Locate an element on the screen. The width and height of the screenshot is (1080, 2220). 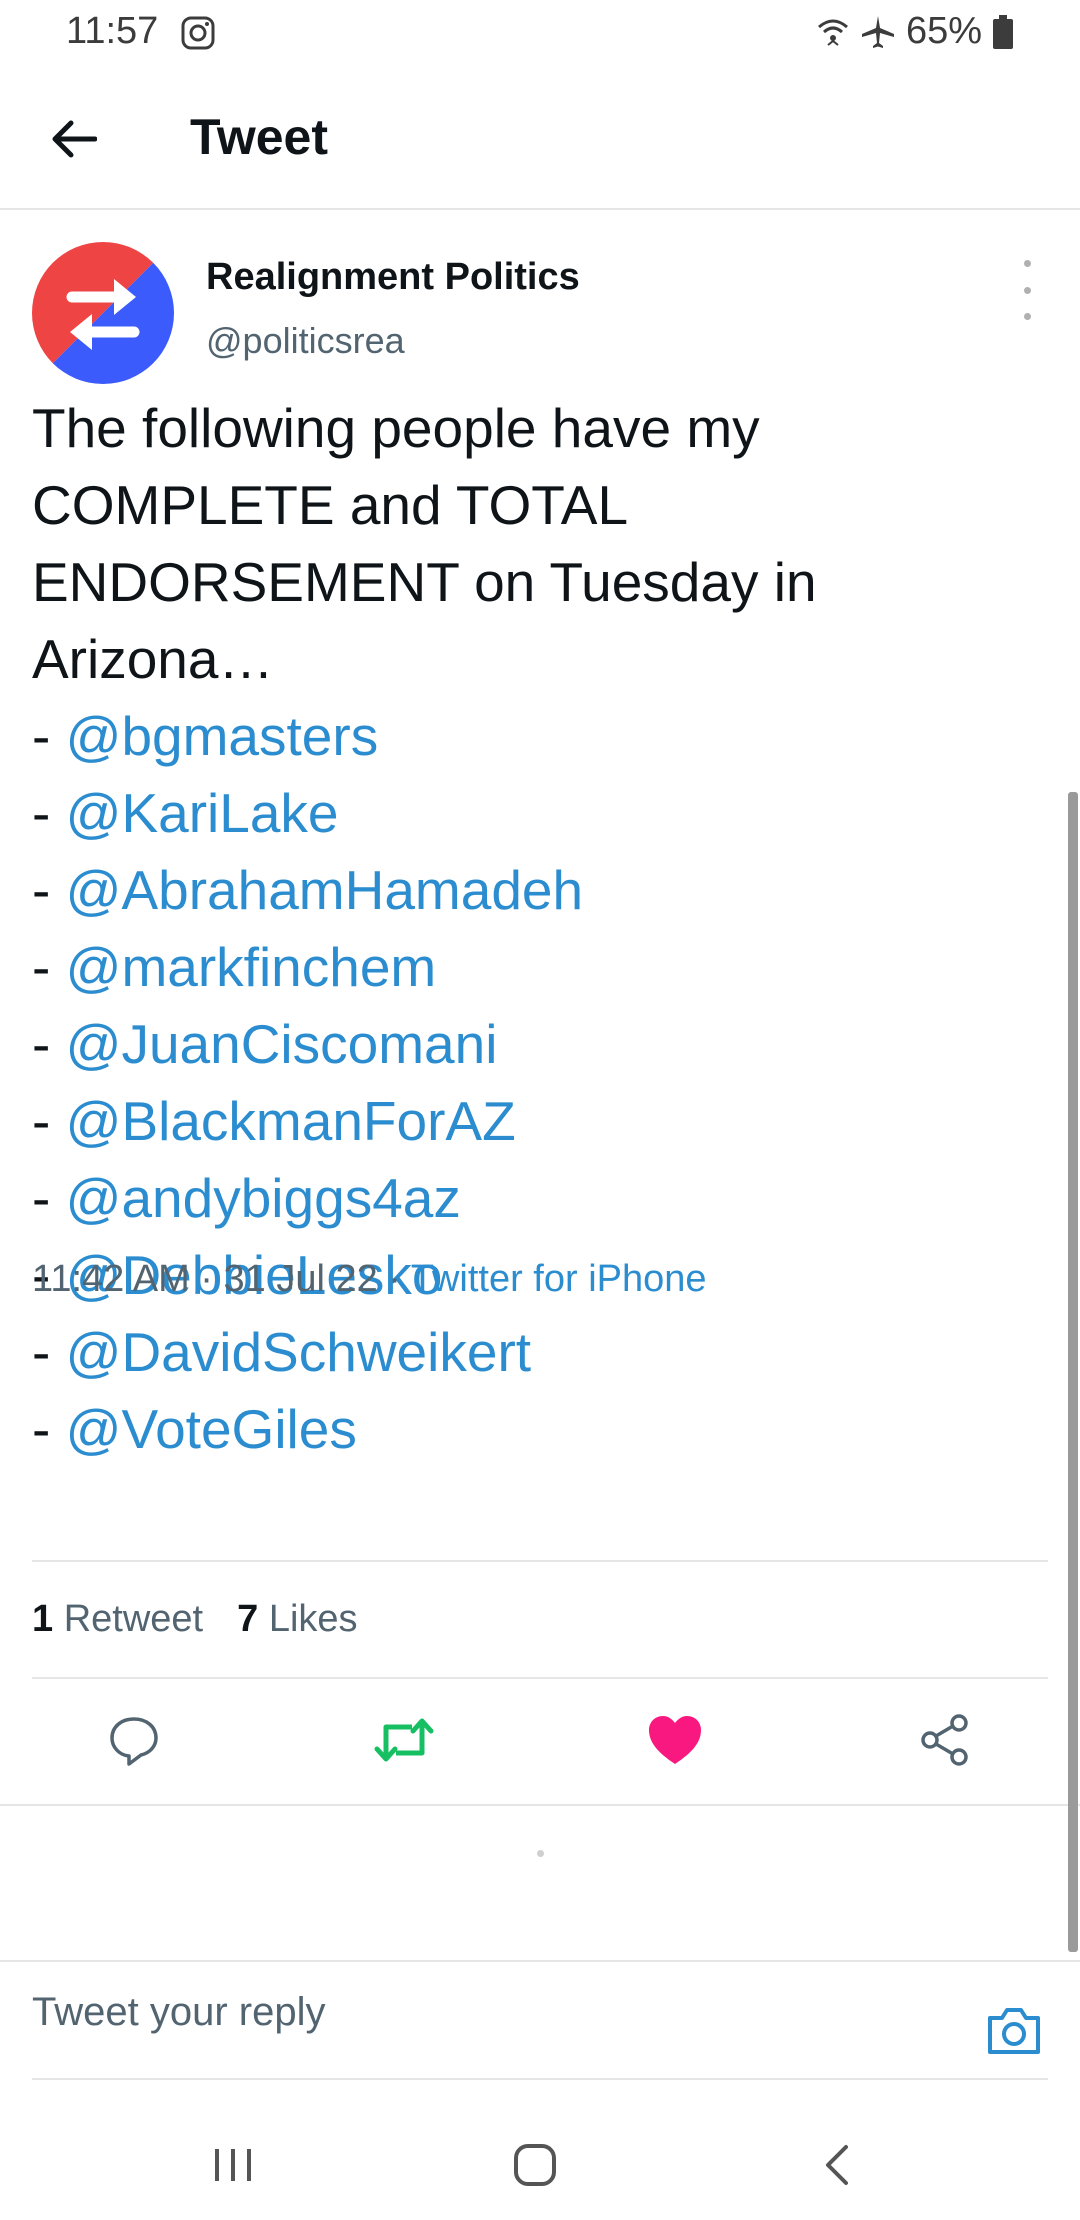
avatar is located at coordinates (103, 313).